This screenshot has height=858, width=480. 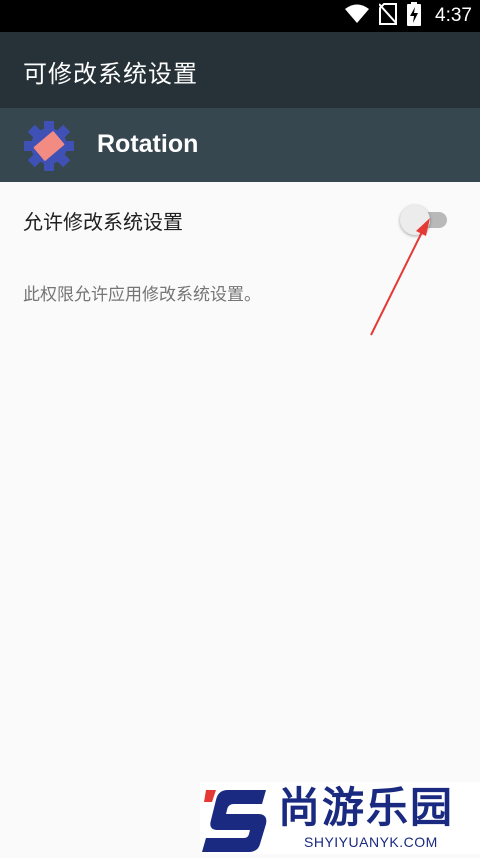 What do you see at coordinates (388, 16) in the screenshot?
I see `no-sim-icon` at bounding box center [388, 16].